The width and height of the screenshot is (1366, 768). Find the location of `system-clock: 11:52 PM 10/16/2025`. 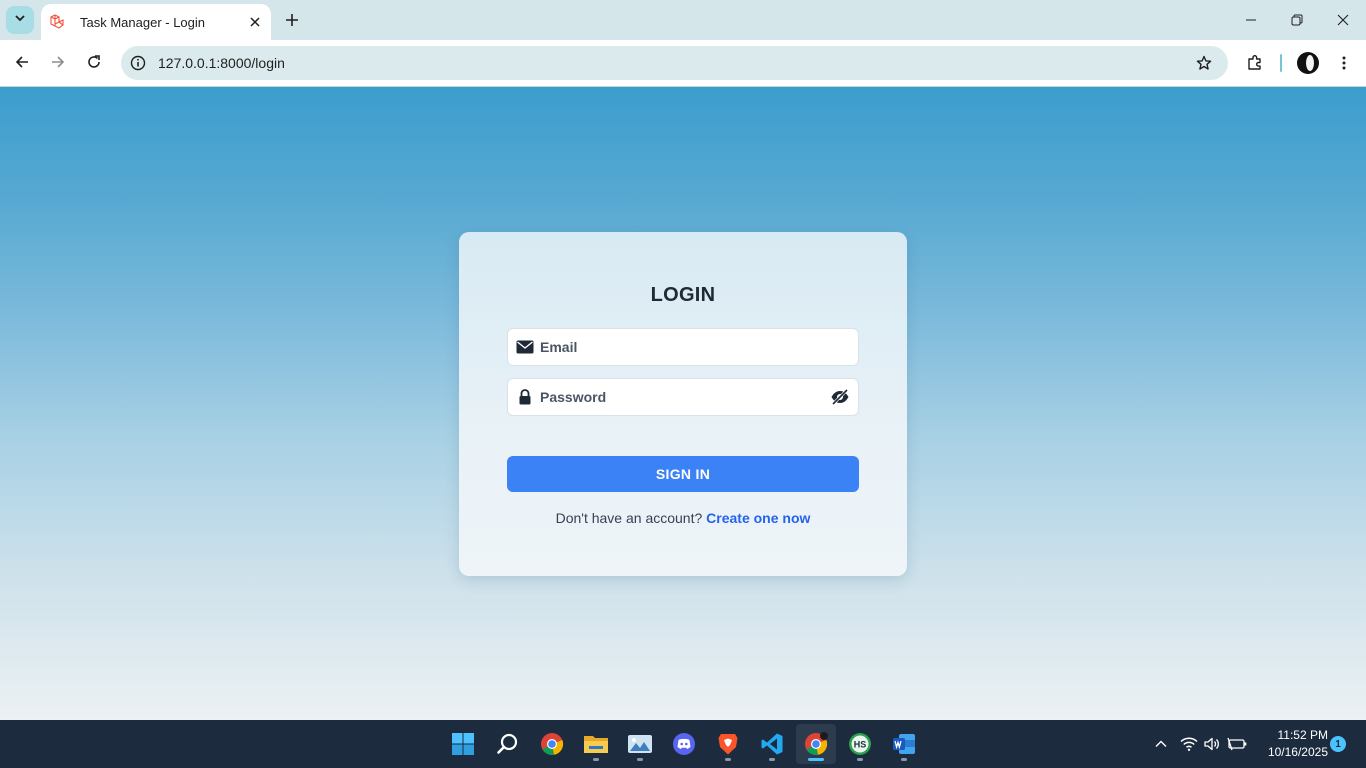

system-clock: 11:52 PM 10/16/2025 is located at coordinates (1290, 744).